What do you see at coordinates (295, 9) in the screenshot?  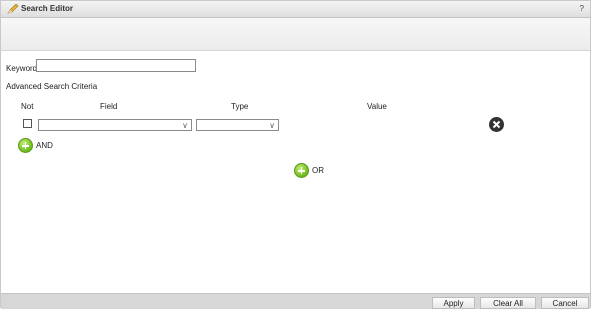 I see `title-bar: Search Editor ?` at bounding box center [295, 9].